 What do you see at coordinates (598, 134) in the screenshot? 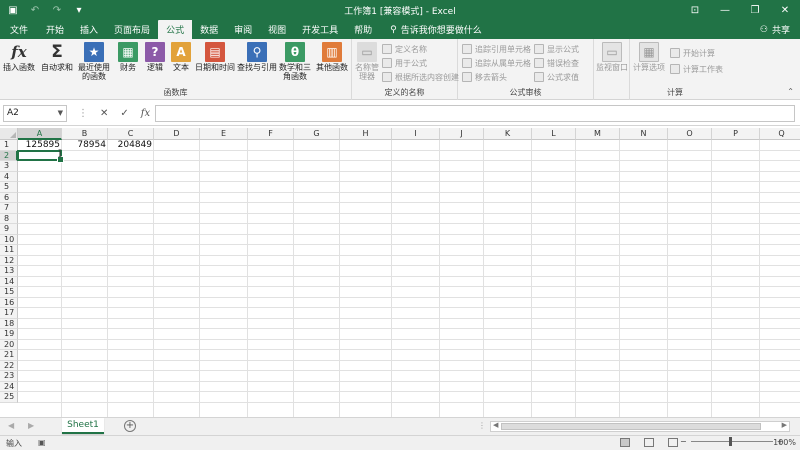
I see `column-header-m: M` at bounding box center [598, 134].